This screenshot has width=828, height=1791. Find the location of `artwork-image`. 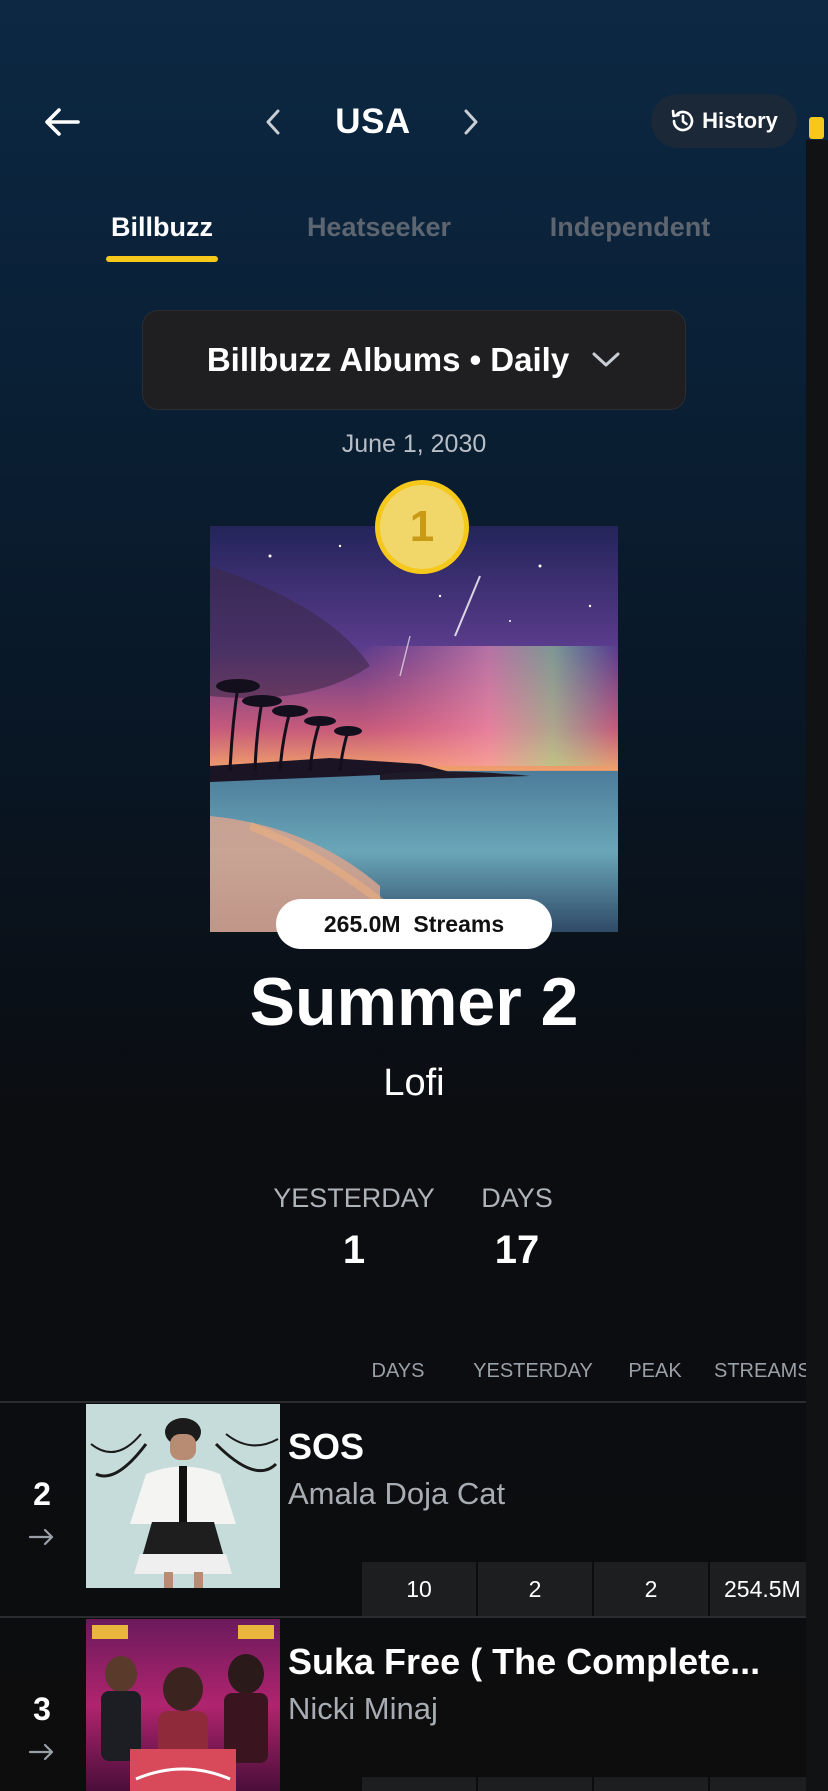

artwork-image is located at coordinates (414, 729).